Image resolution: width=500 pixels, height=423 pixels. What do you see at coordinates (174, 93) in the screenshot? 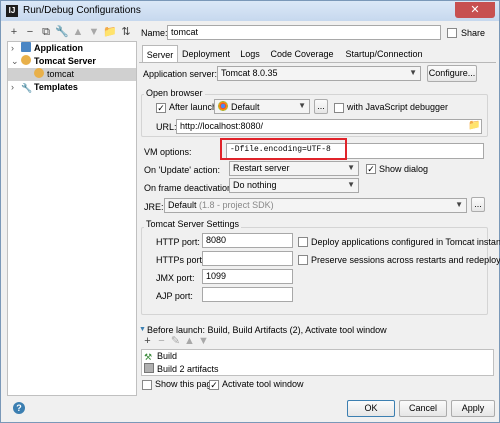
I see `open-browser-title: Open browser` at bounding box center [174, 93].